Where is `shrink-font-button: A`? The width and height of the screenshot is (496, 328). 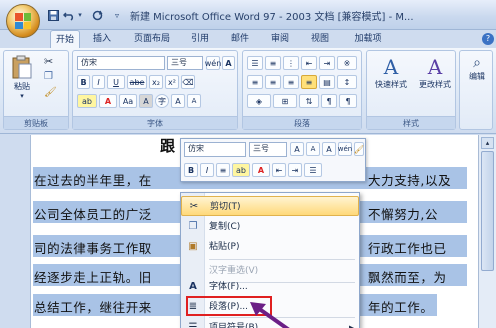
shrink-font-button: A is located at coordinates (194, 101).